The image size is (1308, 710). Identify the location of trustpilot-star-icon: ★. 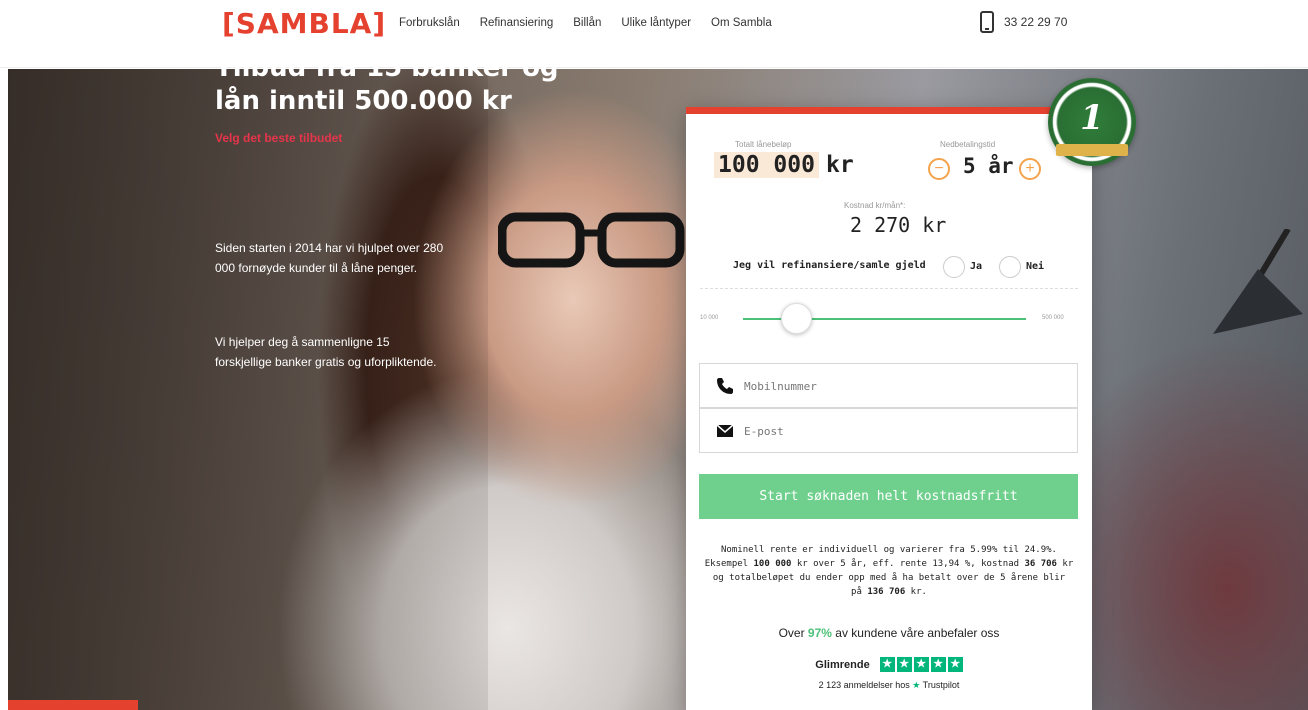
(916, 685).